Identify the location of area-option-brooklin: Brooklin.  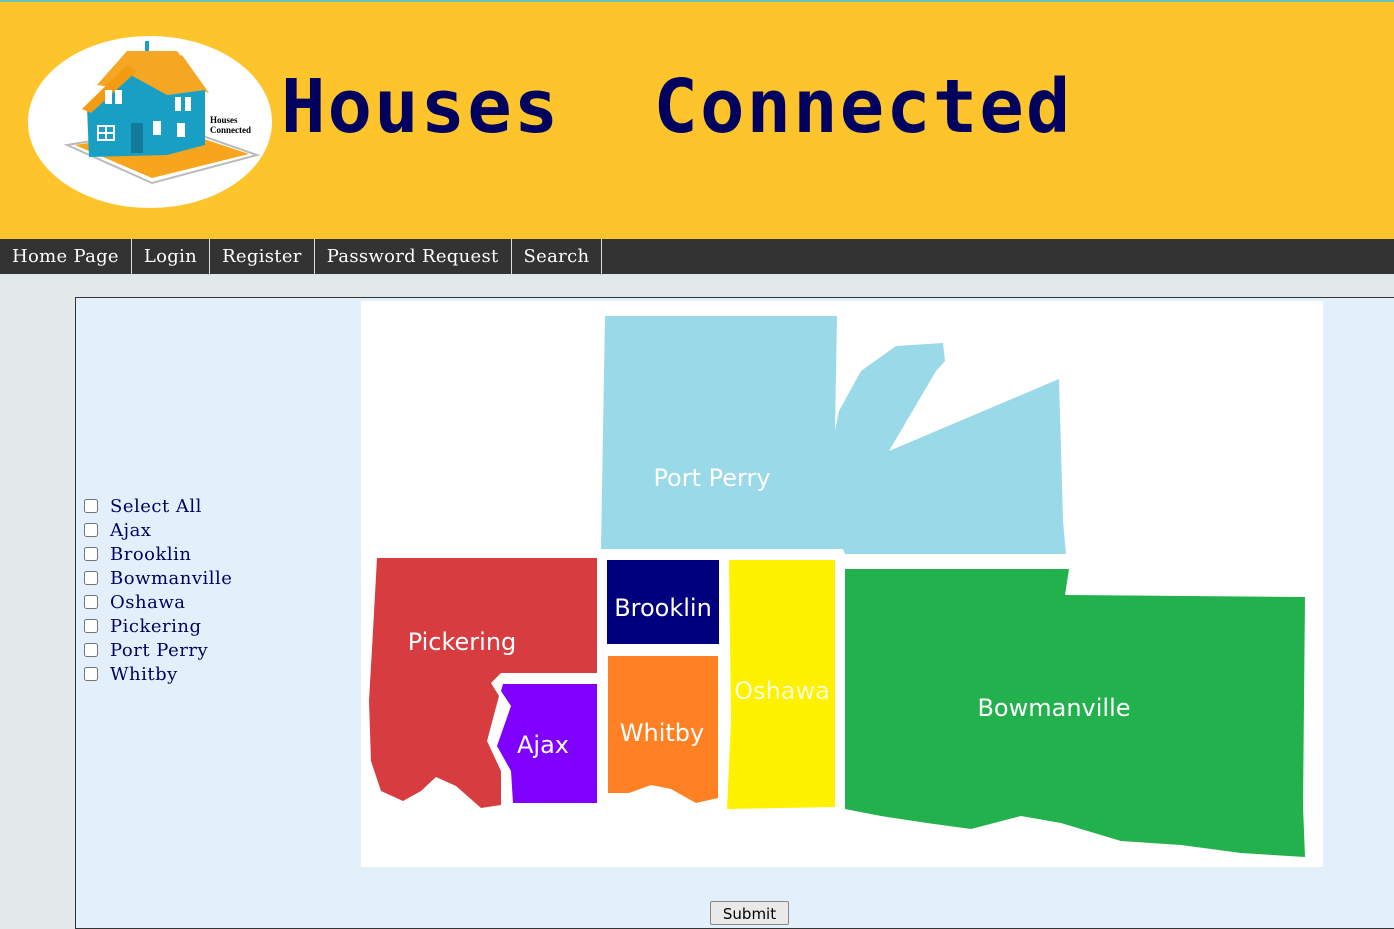
(157, 554).